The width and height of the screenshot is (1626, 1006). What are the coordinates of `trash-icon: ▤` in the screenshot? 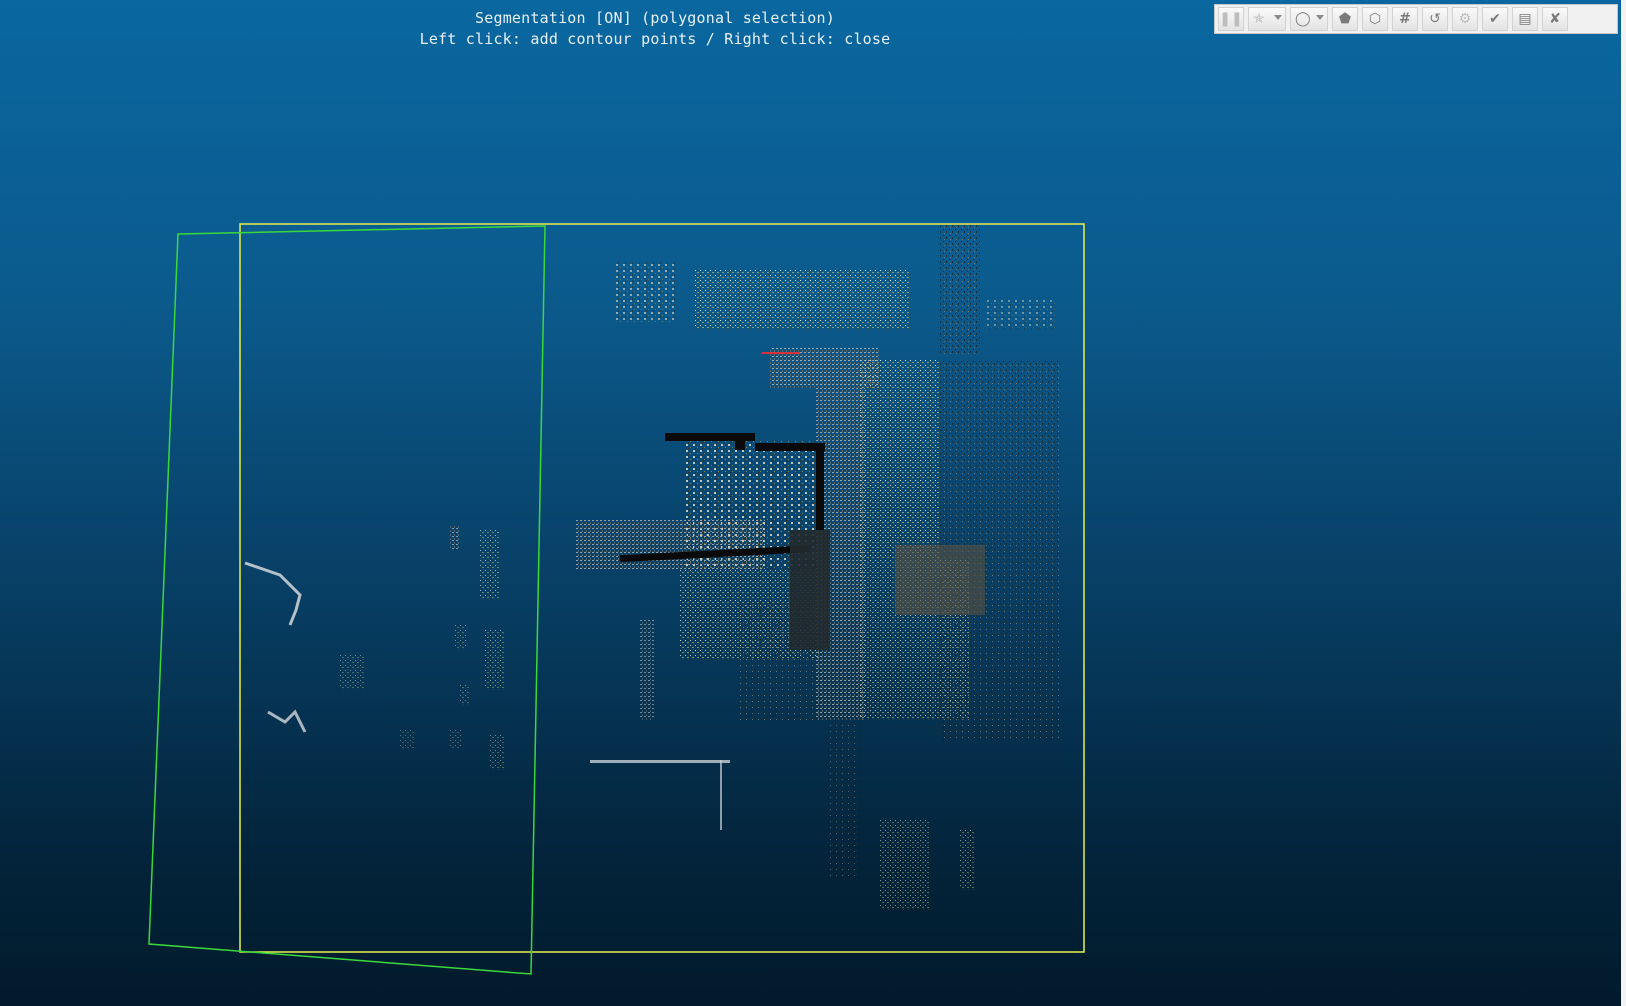 It's located at (1525, 19).